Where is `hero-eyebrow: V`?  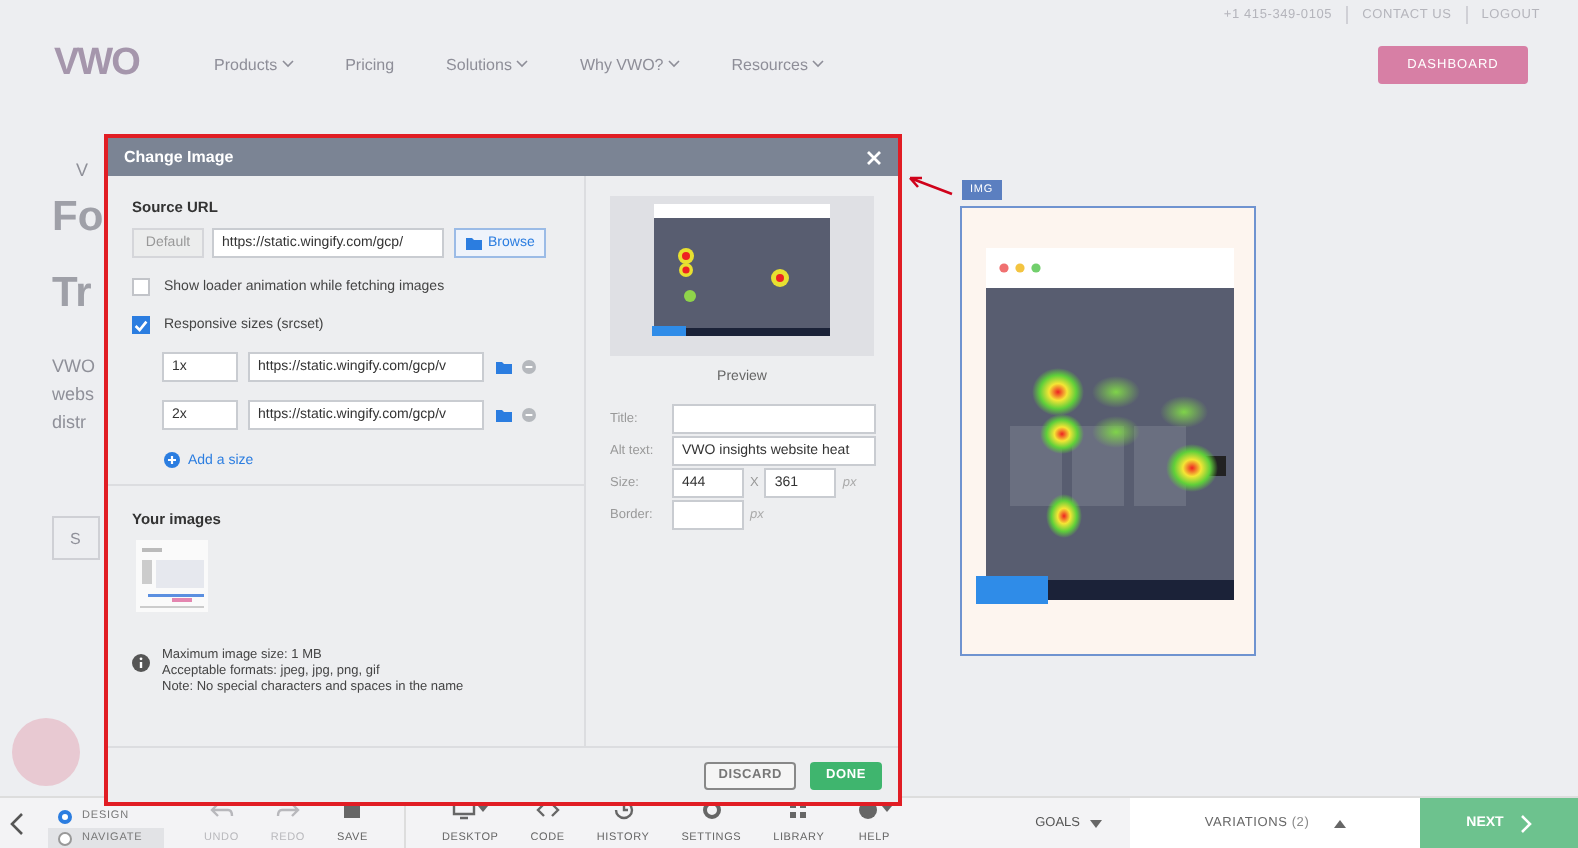 hero-eyebrow: V is located at coordinates (82, 170).